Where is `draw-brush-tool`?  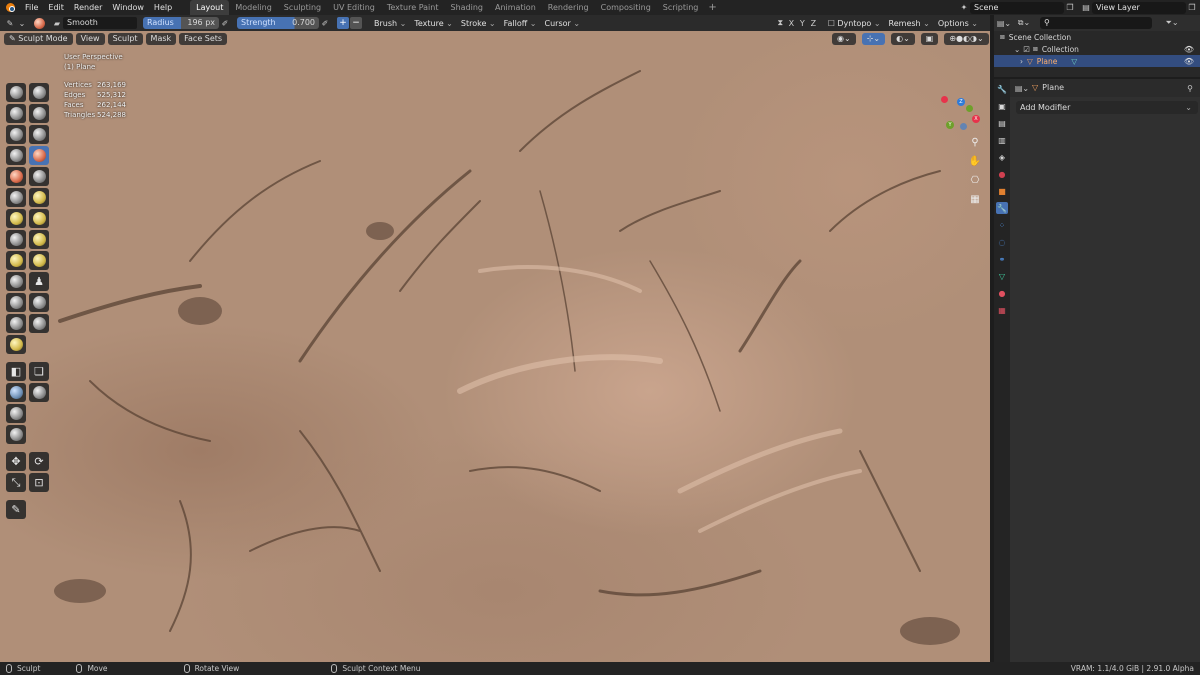 draw-brush-tool is located at coordinates (16, 92).